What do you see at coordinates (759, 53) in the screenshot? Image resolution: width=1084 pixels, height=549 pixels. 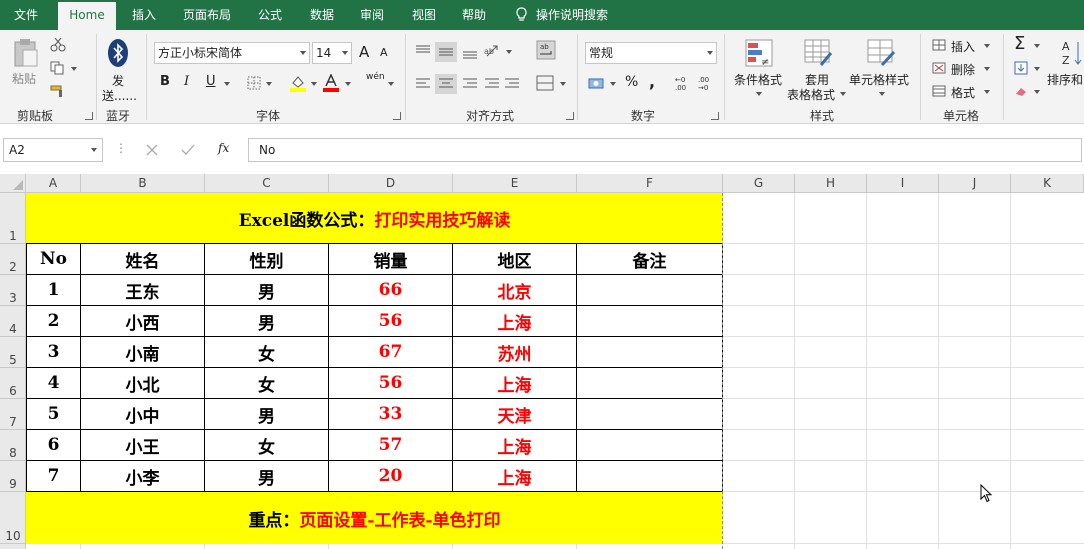 I see `conditional-formatting-icon: ≠` at bounding box center [759, 53].